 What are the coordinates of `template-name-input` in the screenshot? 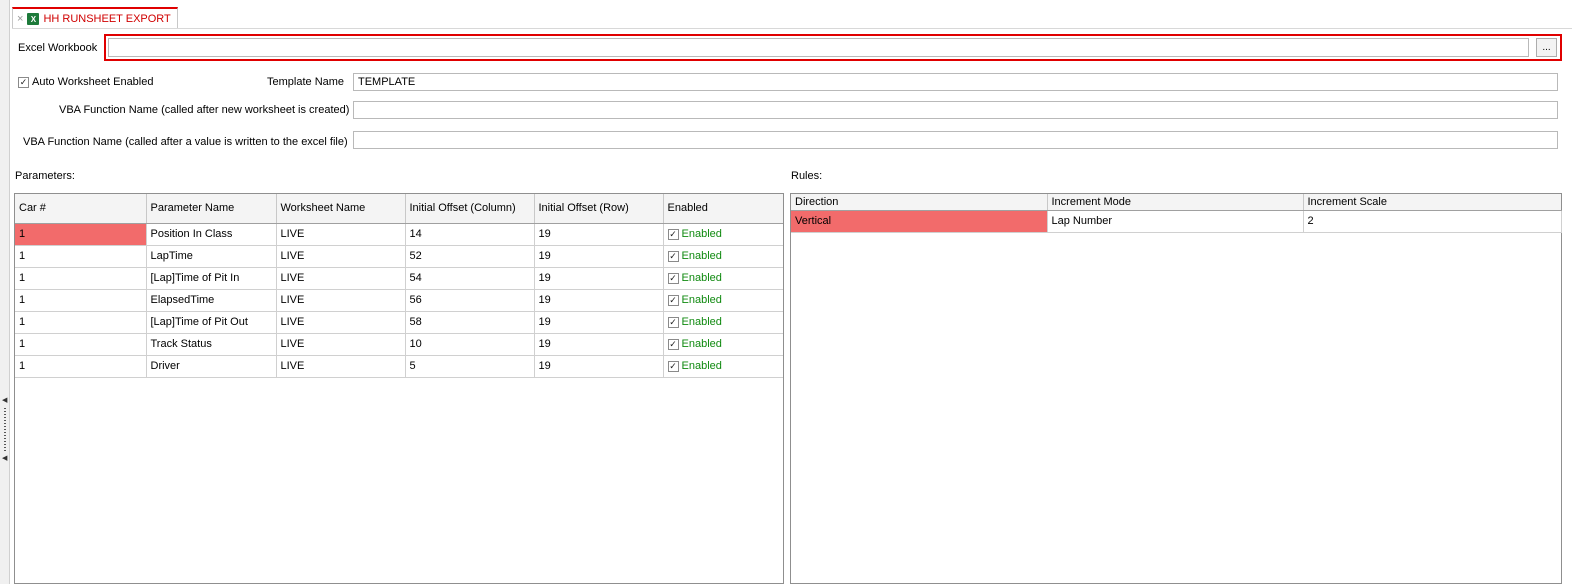 It's located at (955, 82).